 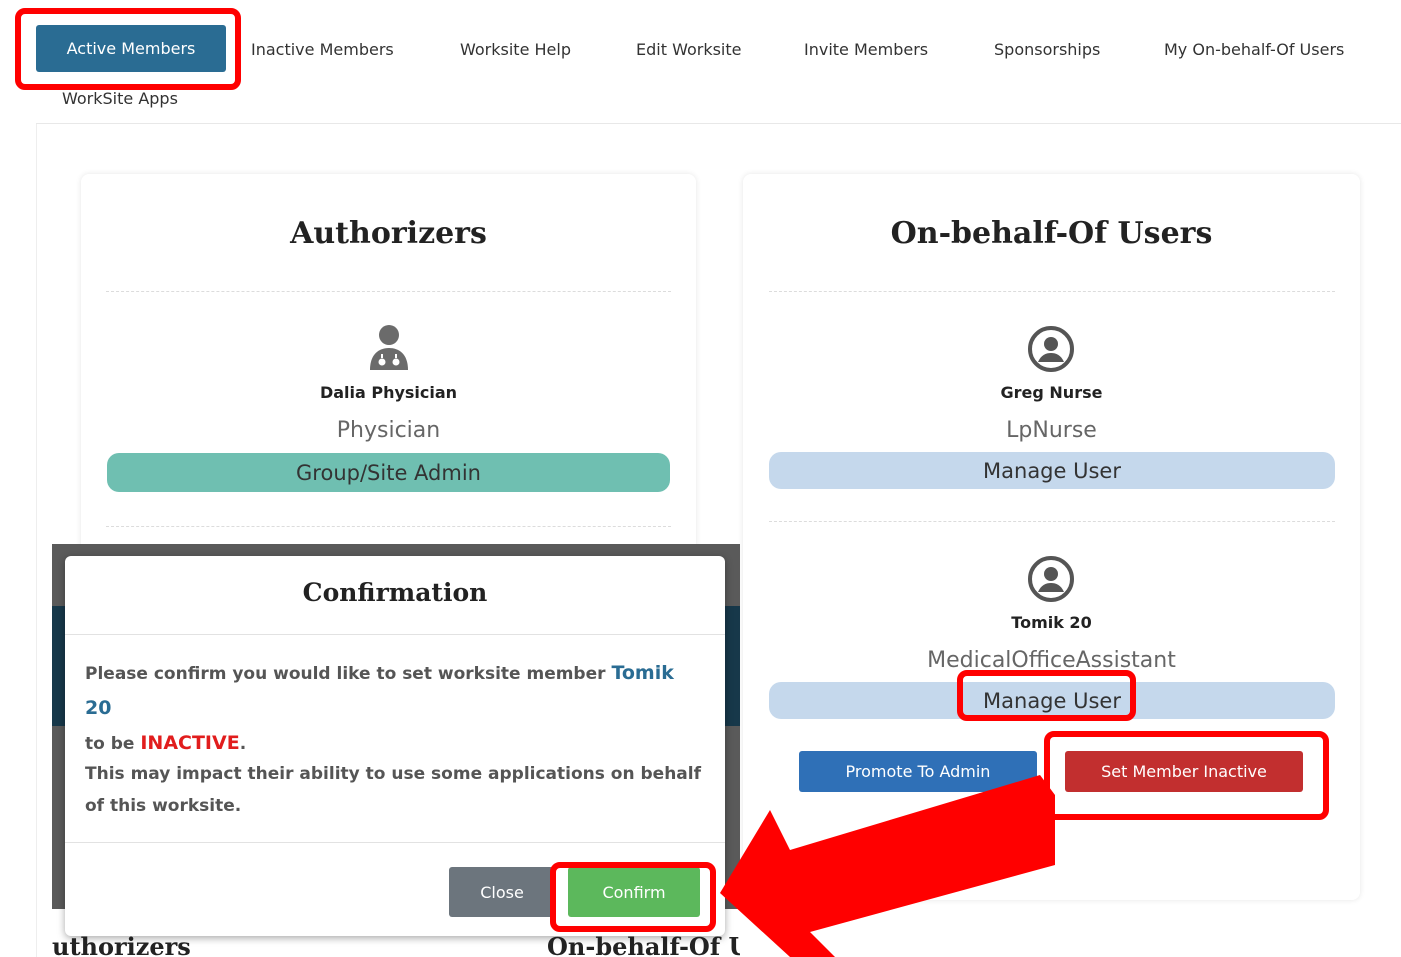 I want to click on red-arrow-annotation, so click(x=887, y=866).